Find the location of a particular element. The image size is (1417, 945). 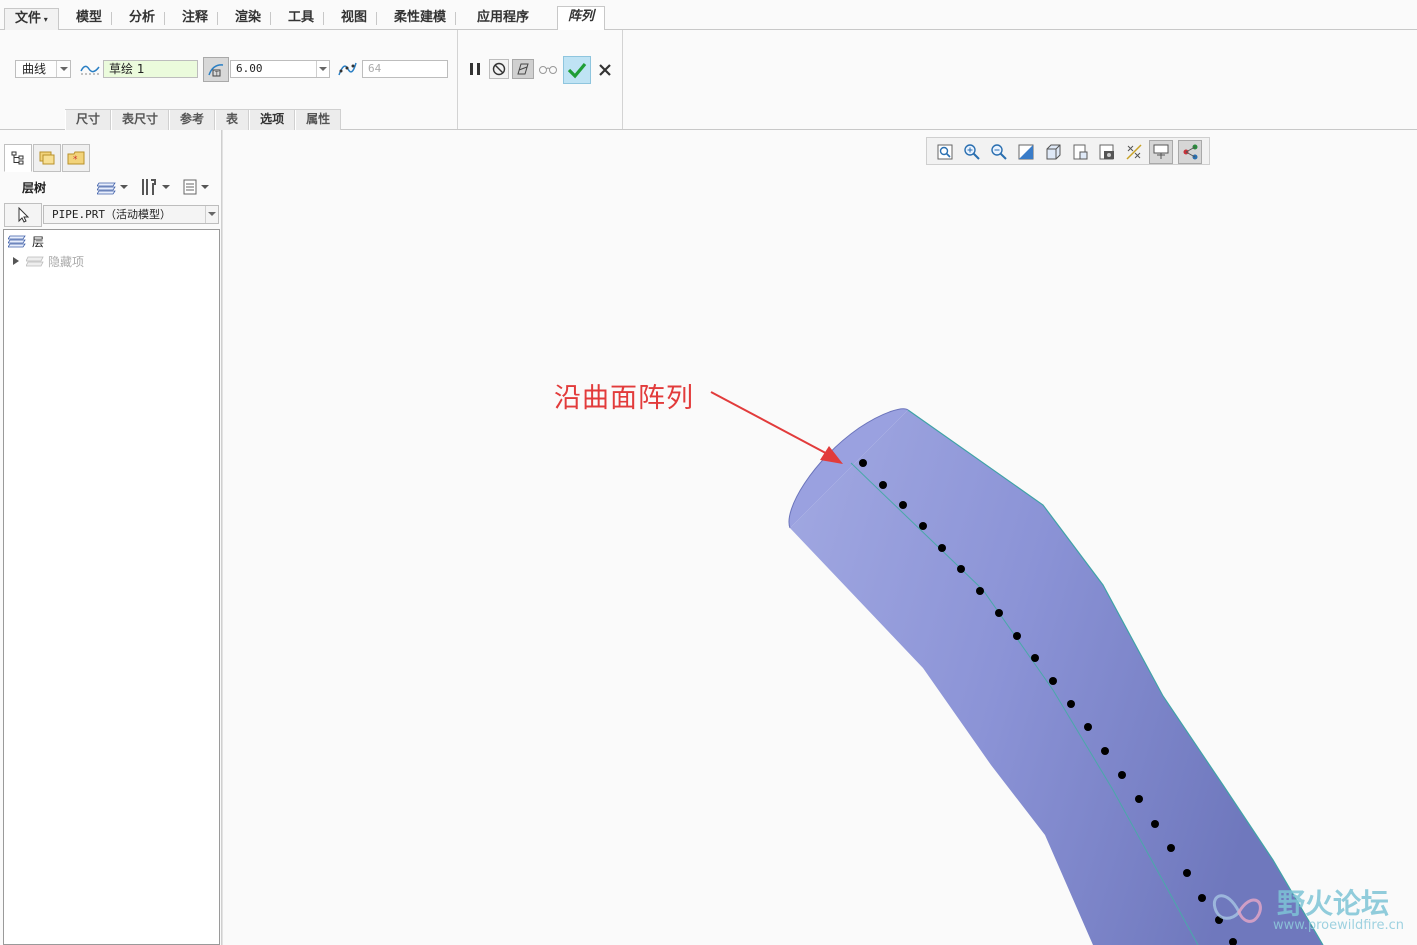

tab-annotate: 注释 is located at coordinates (195, 19).